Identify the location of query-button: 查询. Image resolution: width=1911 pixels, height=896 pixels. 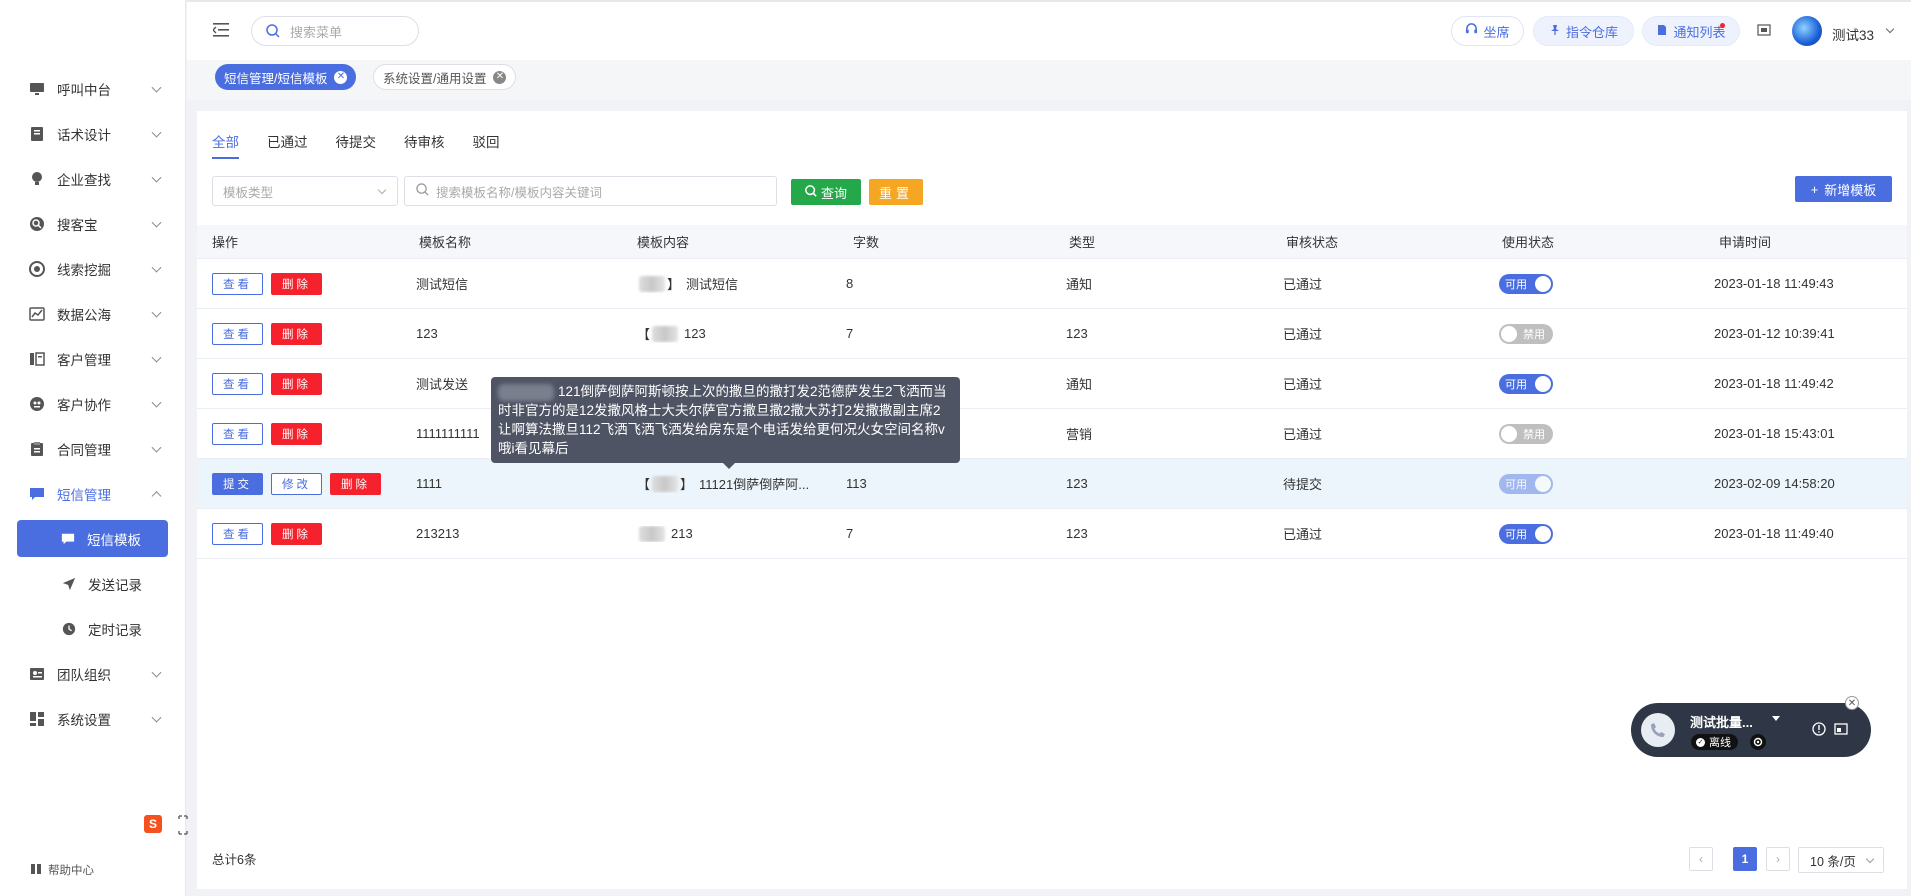
(826, 192).